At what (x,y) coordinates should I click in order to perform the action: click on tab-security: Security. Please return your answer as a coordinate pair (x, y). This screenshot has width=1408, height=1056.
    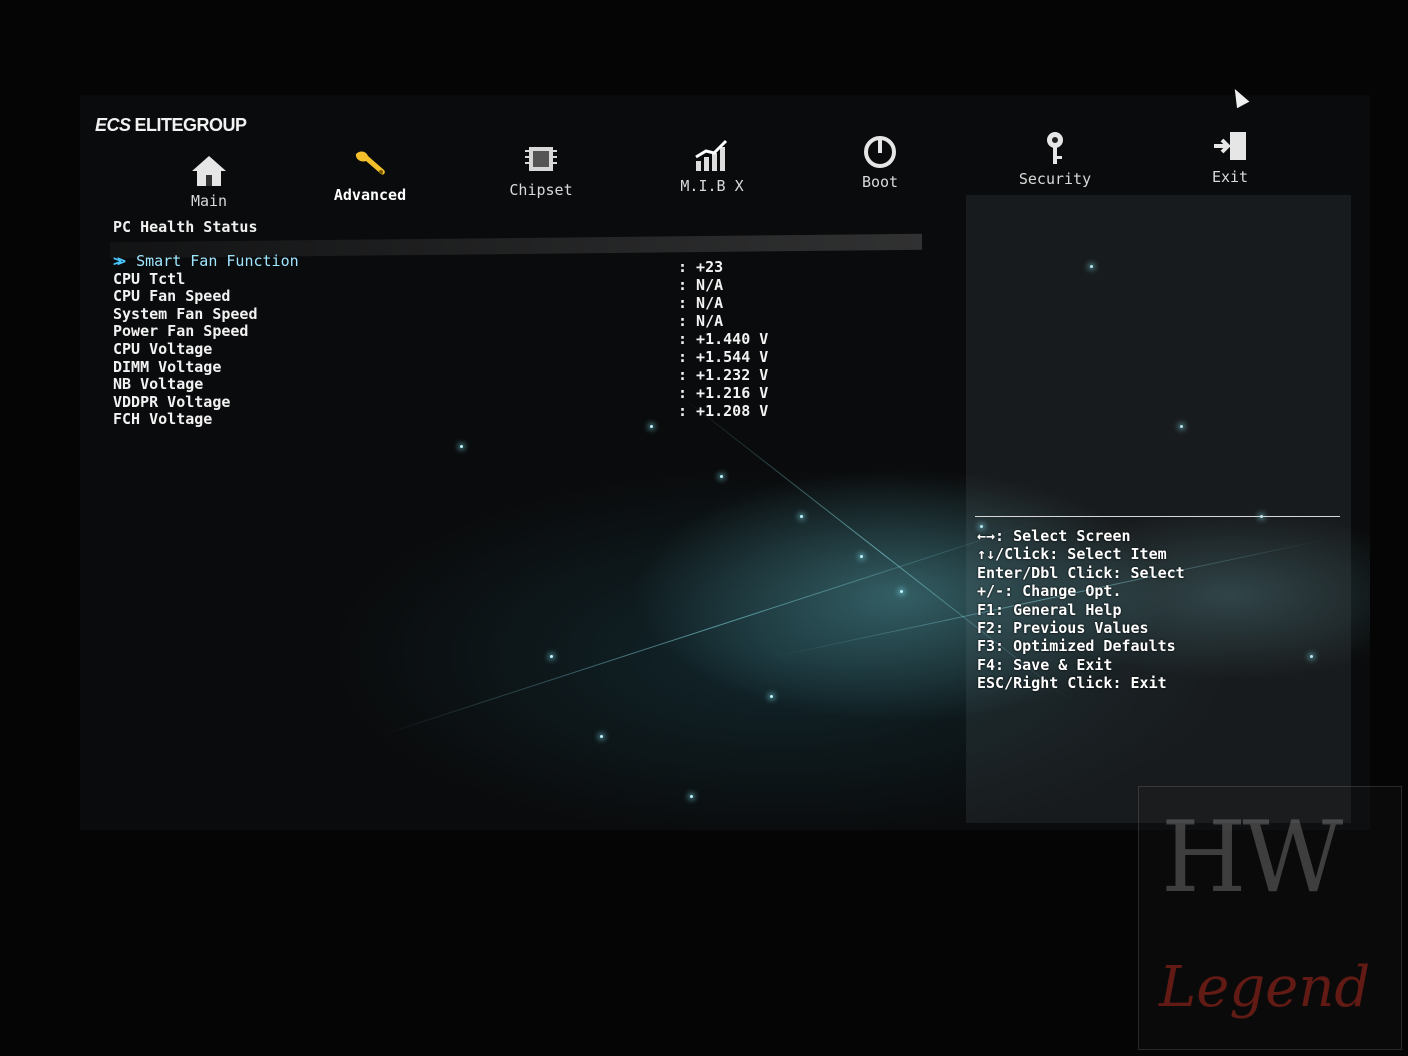
    Looking at the image, I should click on (1055, 159).